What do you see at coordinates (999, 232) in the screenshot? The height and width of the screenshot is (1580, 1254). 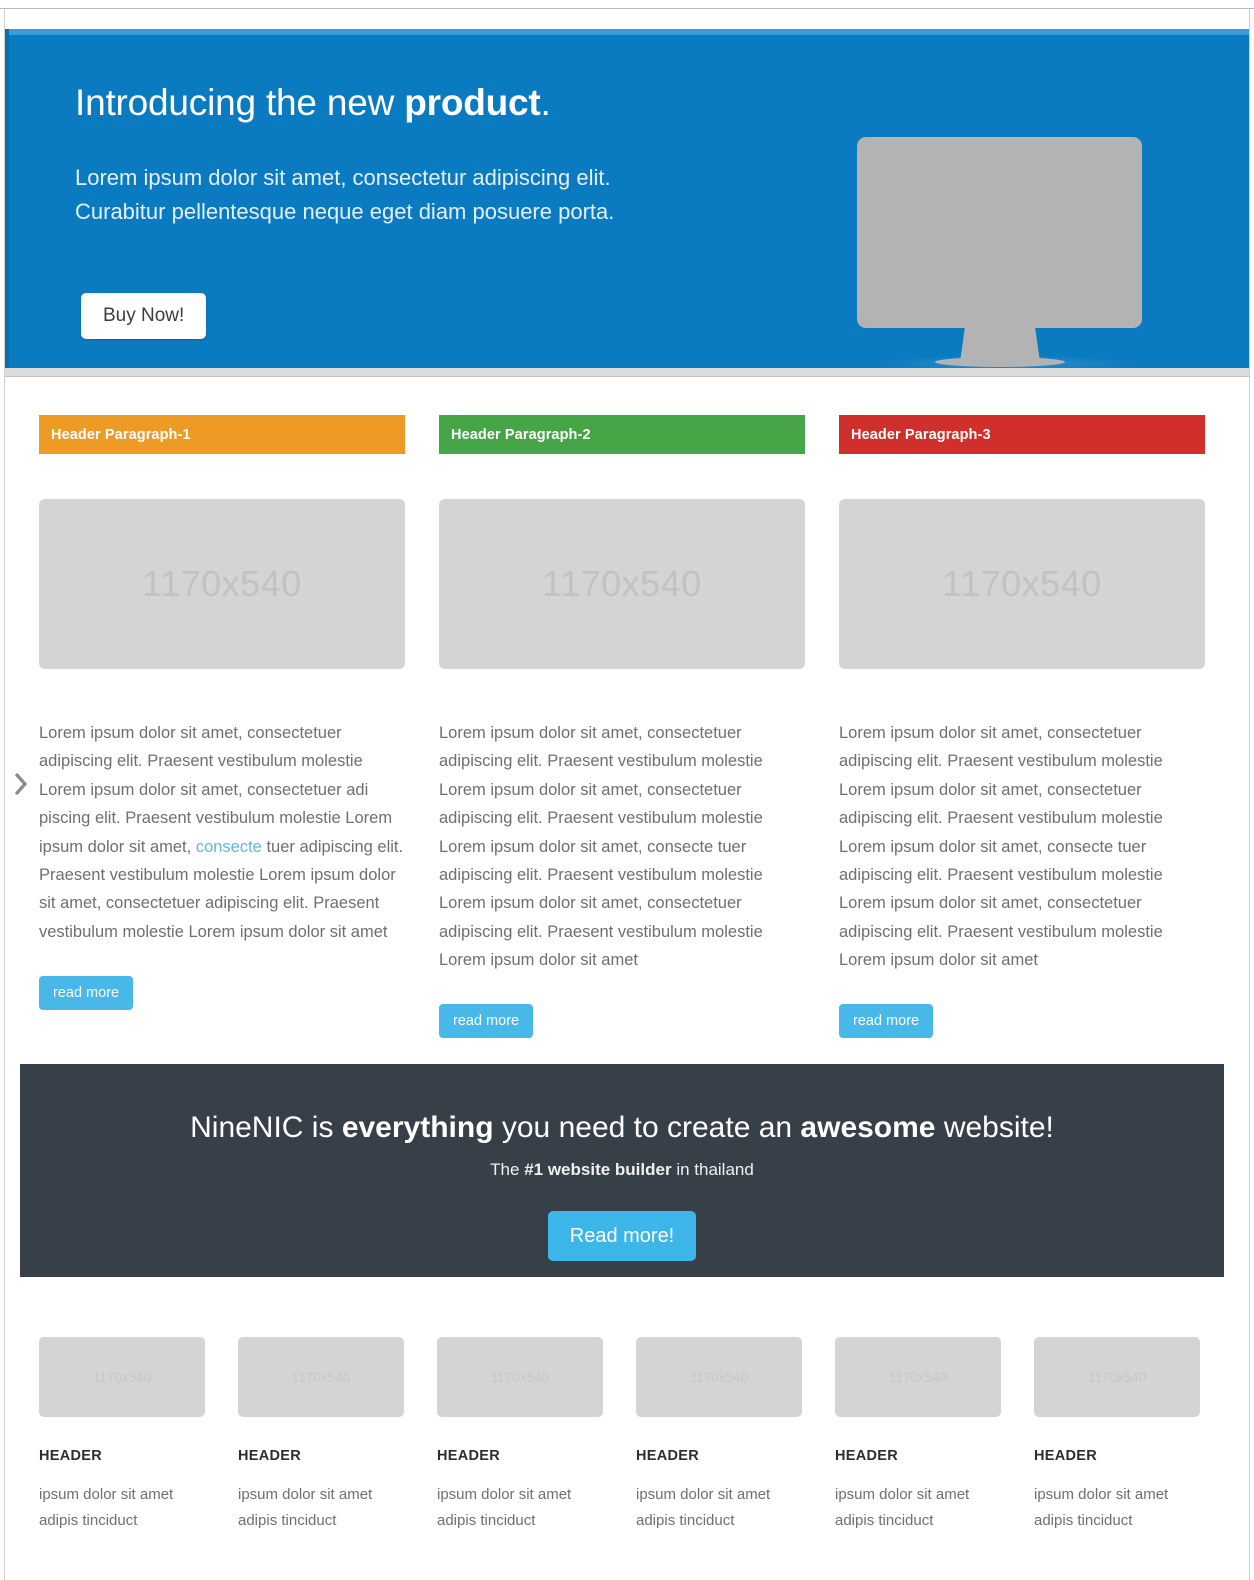 I see `monitor-screen` at bounding box center [999, 232].